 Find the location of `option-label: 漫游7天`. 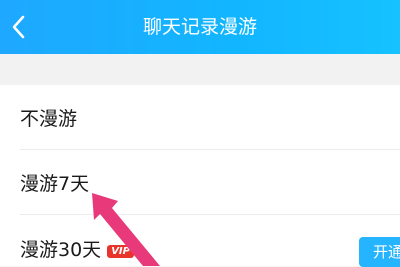

option-label: 漫游7天 is located at coordinates (55, 183).